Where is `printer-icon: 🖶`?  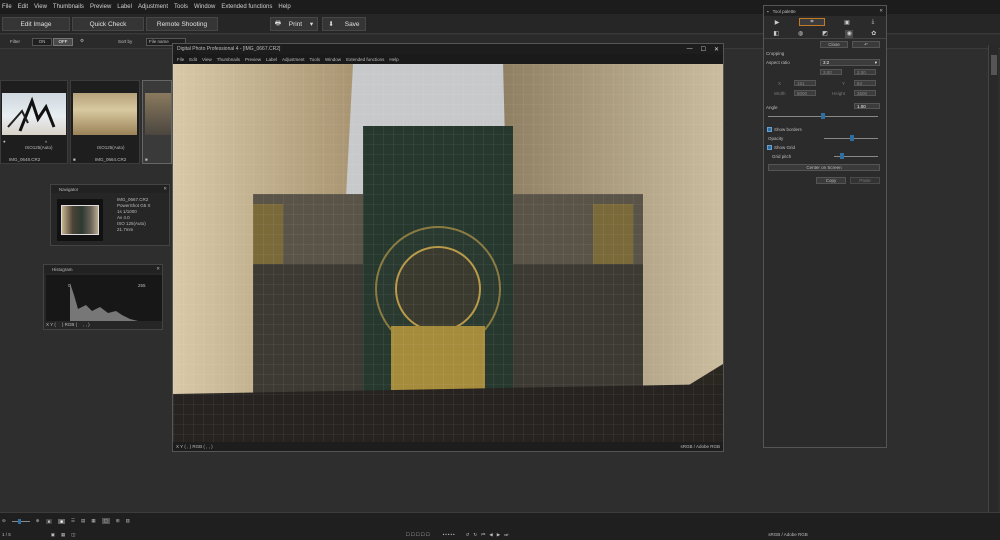 printer-icon: 🖶 is located at coordinates (277, 23).